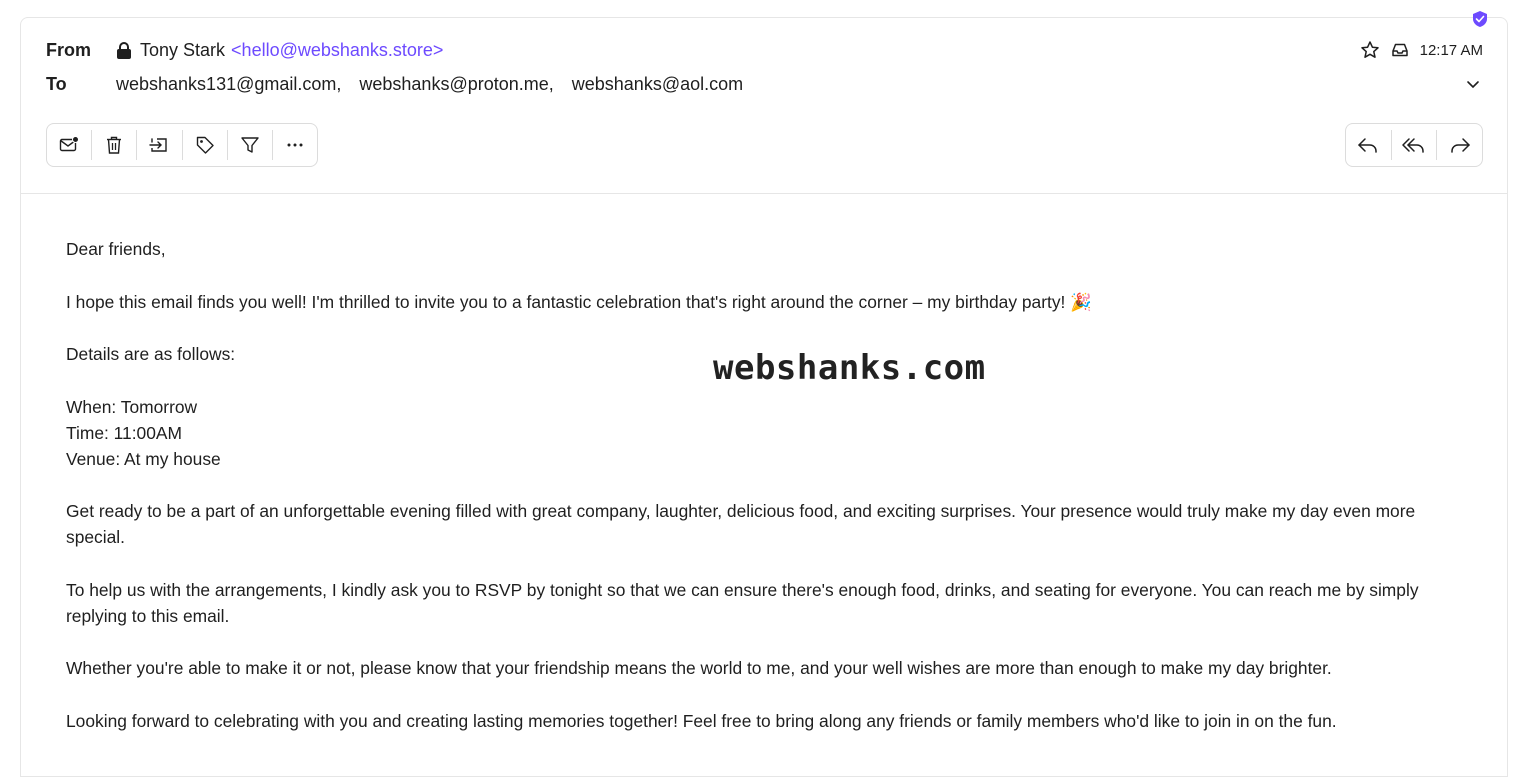 The height and width of the screenshot is (777, 1524). What do you see at coordinates (456, 84) in the screenshot?
I see `recipient-2: webshanks@proton.me,` at bounding box center [456, 84].